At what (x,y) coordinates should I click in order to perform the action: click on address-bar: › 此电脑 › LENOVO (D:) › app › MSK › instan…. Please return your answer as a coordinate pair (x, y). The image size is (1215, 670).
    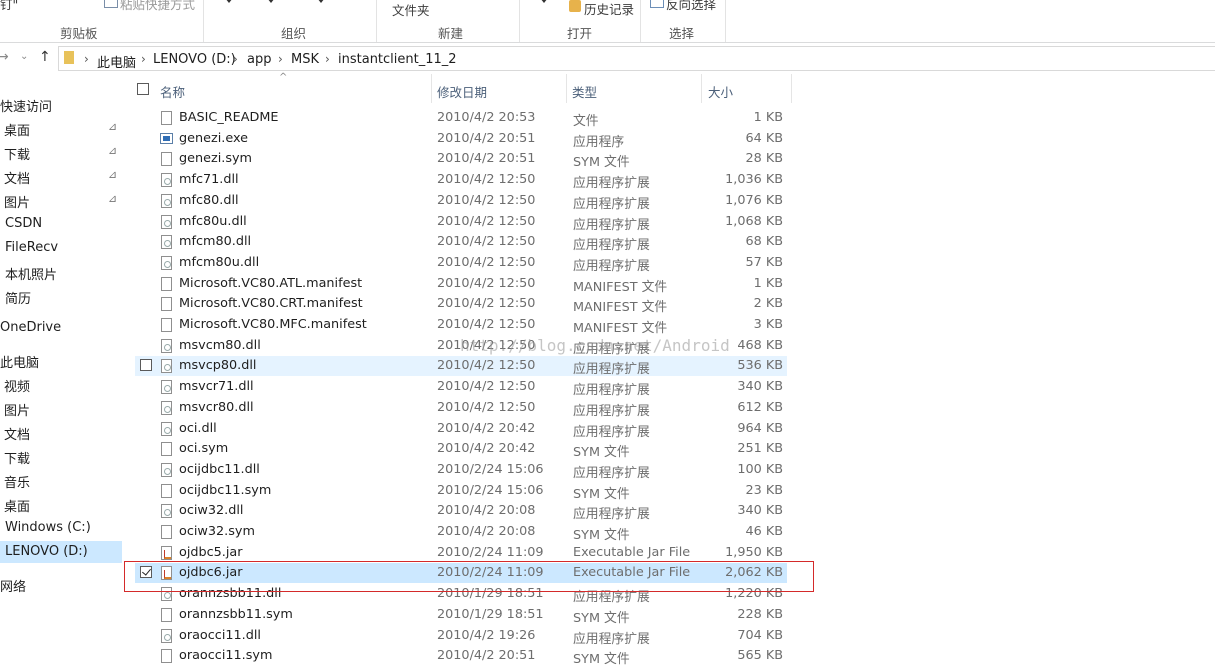
    Looking at the image, I should click on (636, 58).